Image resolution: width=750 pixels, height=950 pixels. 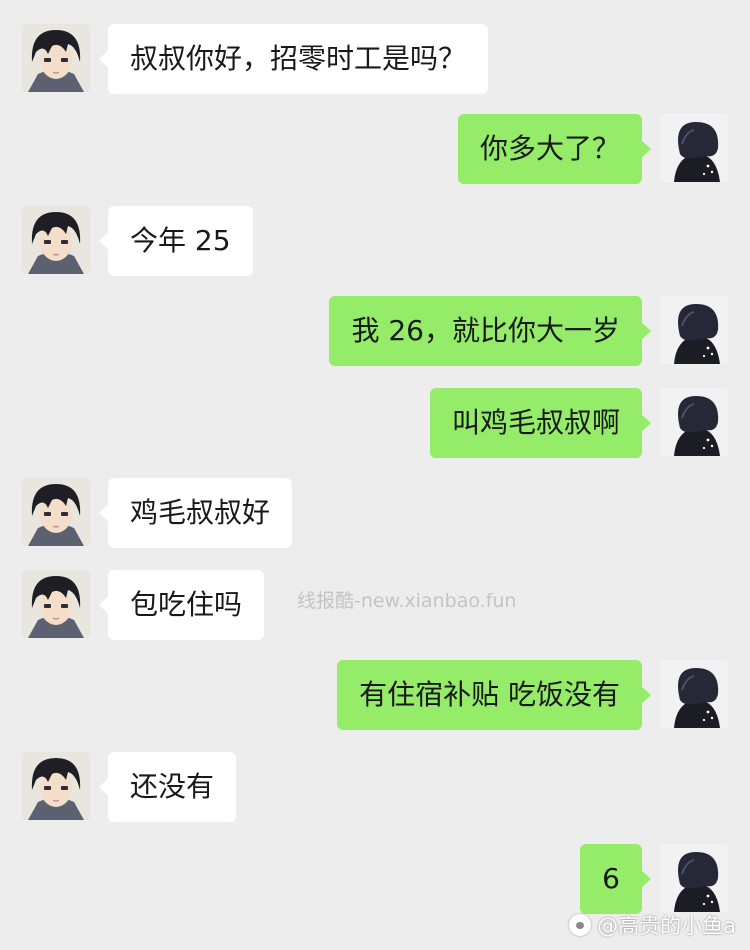 I want to click on message-row: 叔叔你好，招零时工是吗？, so click(x=375, y=59).